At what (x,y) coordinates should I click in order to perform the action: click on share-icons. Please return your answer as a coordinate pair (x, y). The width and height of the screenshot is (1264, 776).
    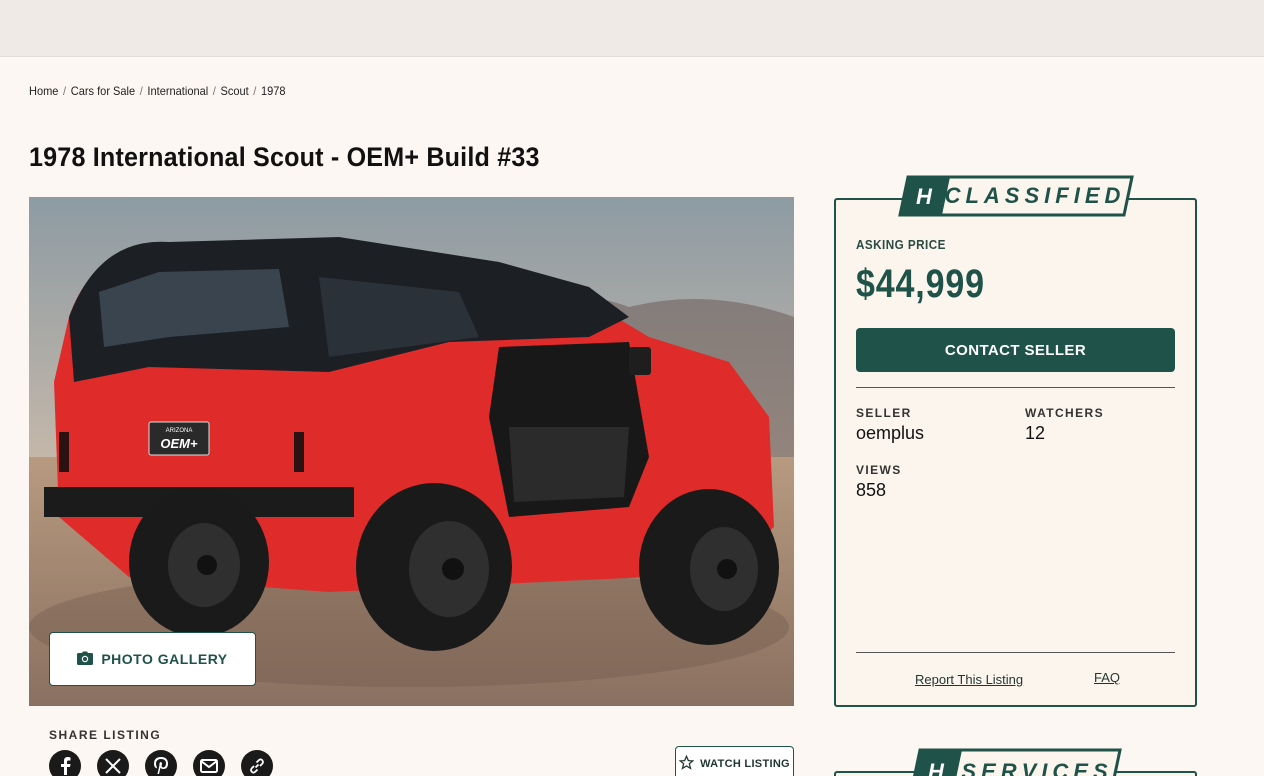
    Looking at the image, I should click on (161, 763).